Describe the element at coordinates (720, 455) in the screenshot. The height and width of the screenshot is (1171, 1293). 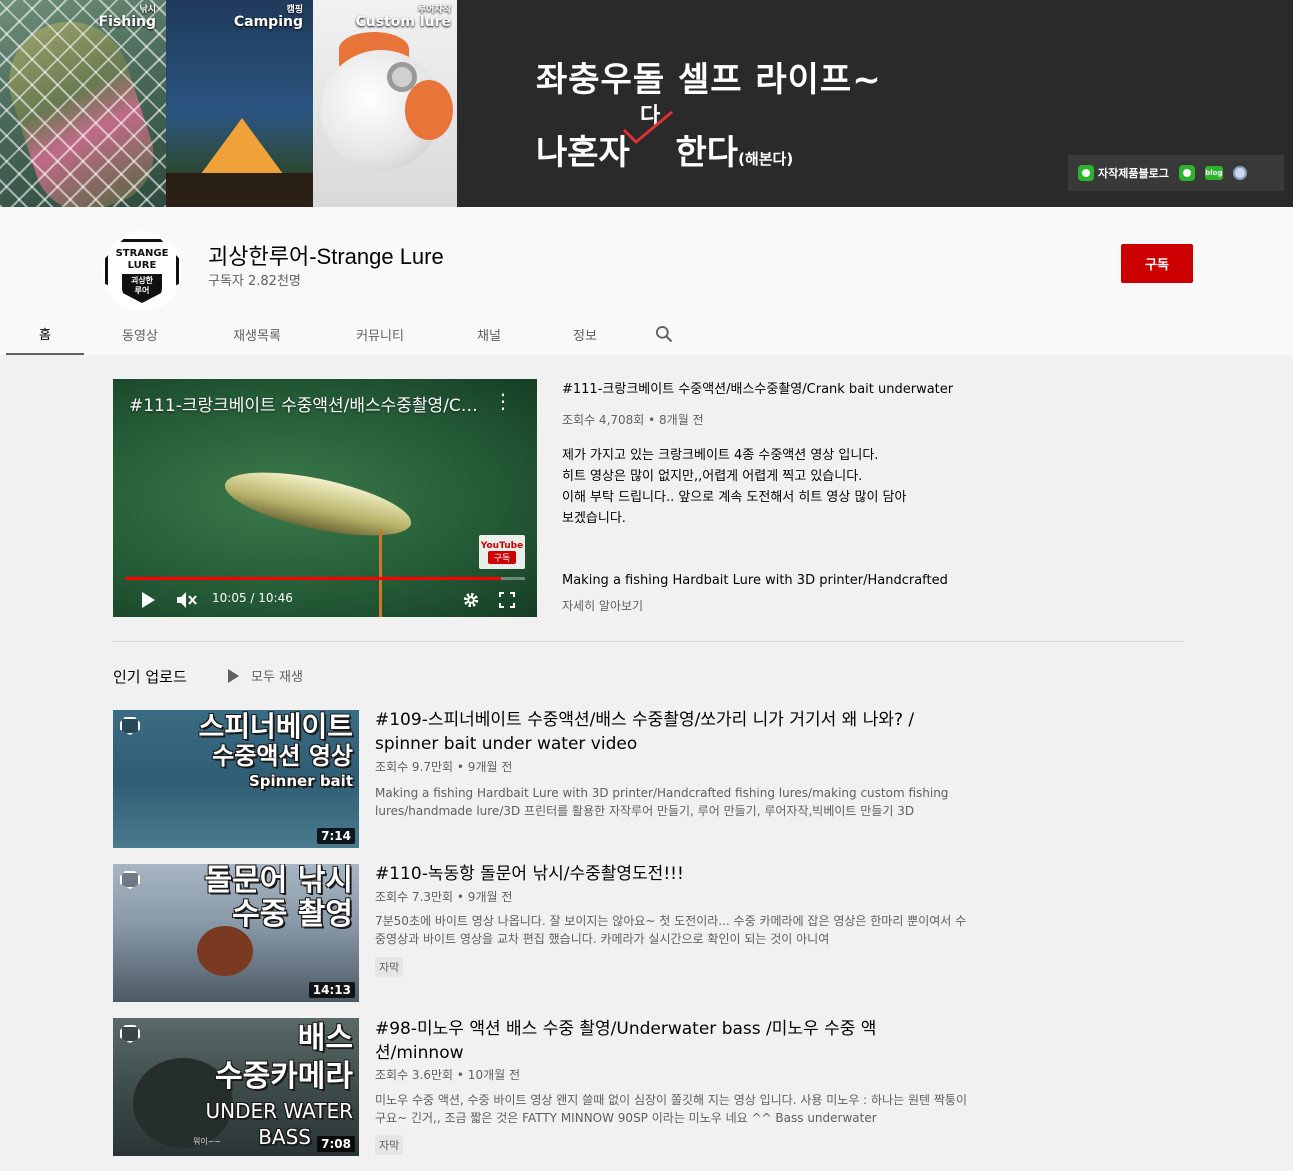
I see `description-line: 제가 가지고 있는 크랑크베이트 4종 수중액션 영상 입니다.` at that location.